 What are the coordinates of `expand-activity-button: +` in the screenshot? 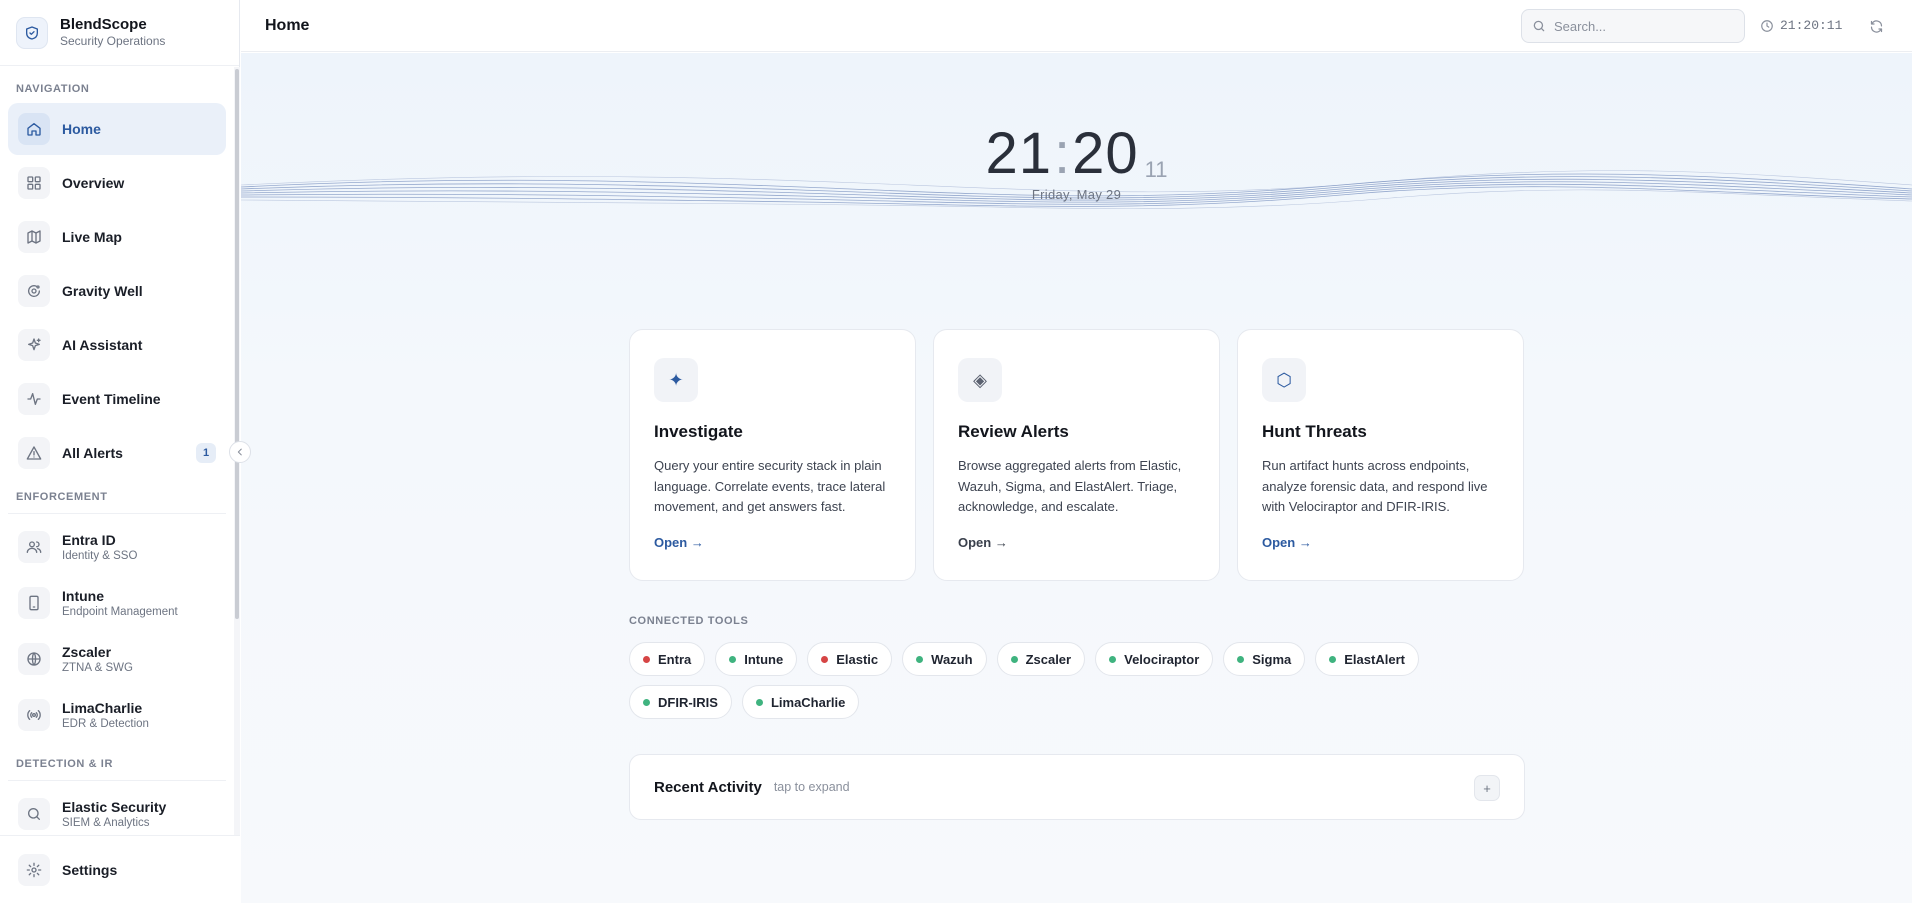 It's located at (1487, 788).